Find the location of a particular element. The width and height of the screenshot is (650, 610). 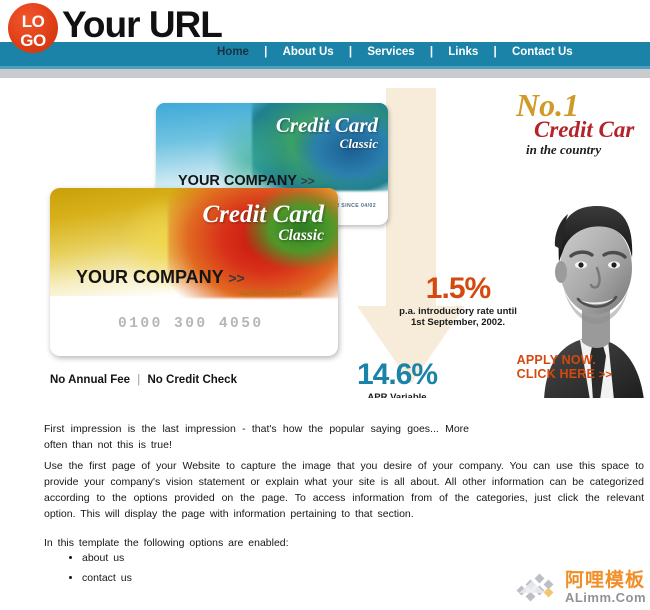

apply-now-line2: CLICK HERE is located at coordinates (556, 374).